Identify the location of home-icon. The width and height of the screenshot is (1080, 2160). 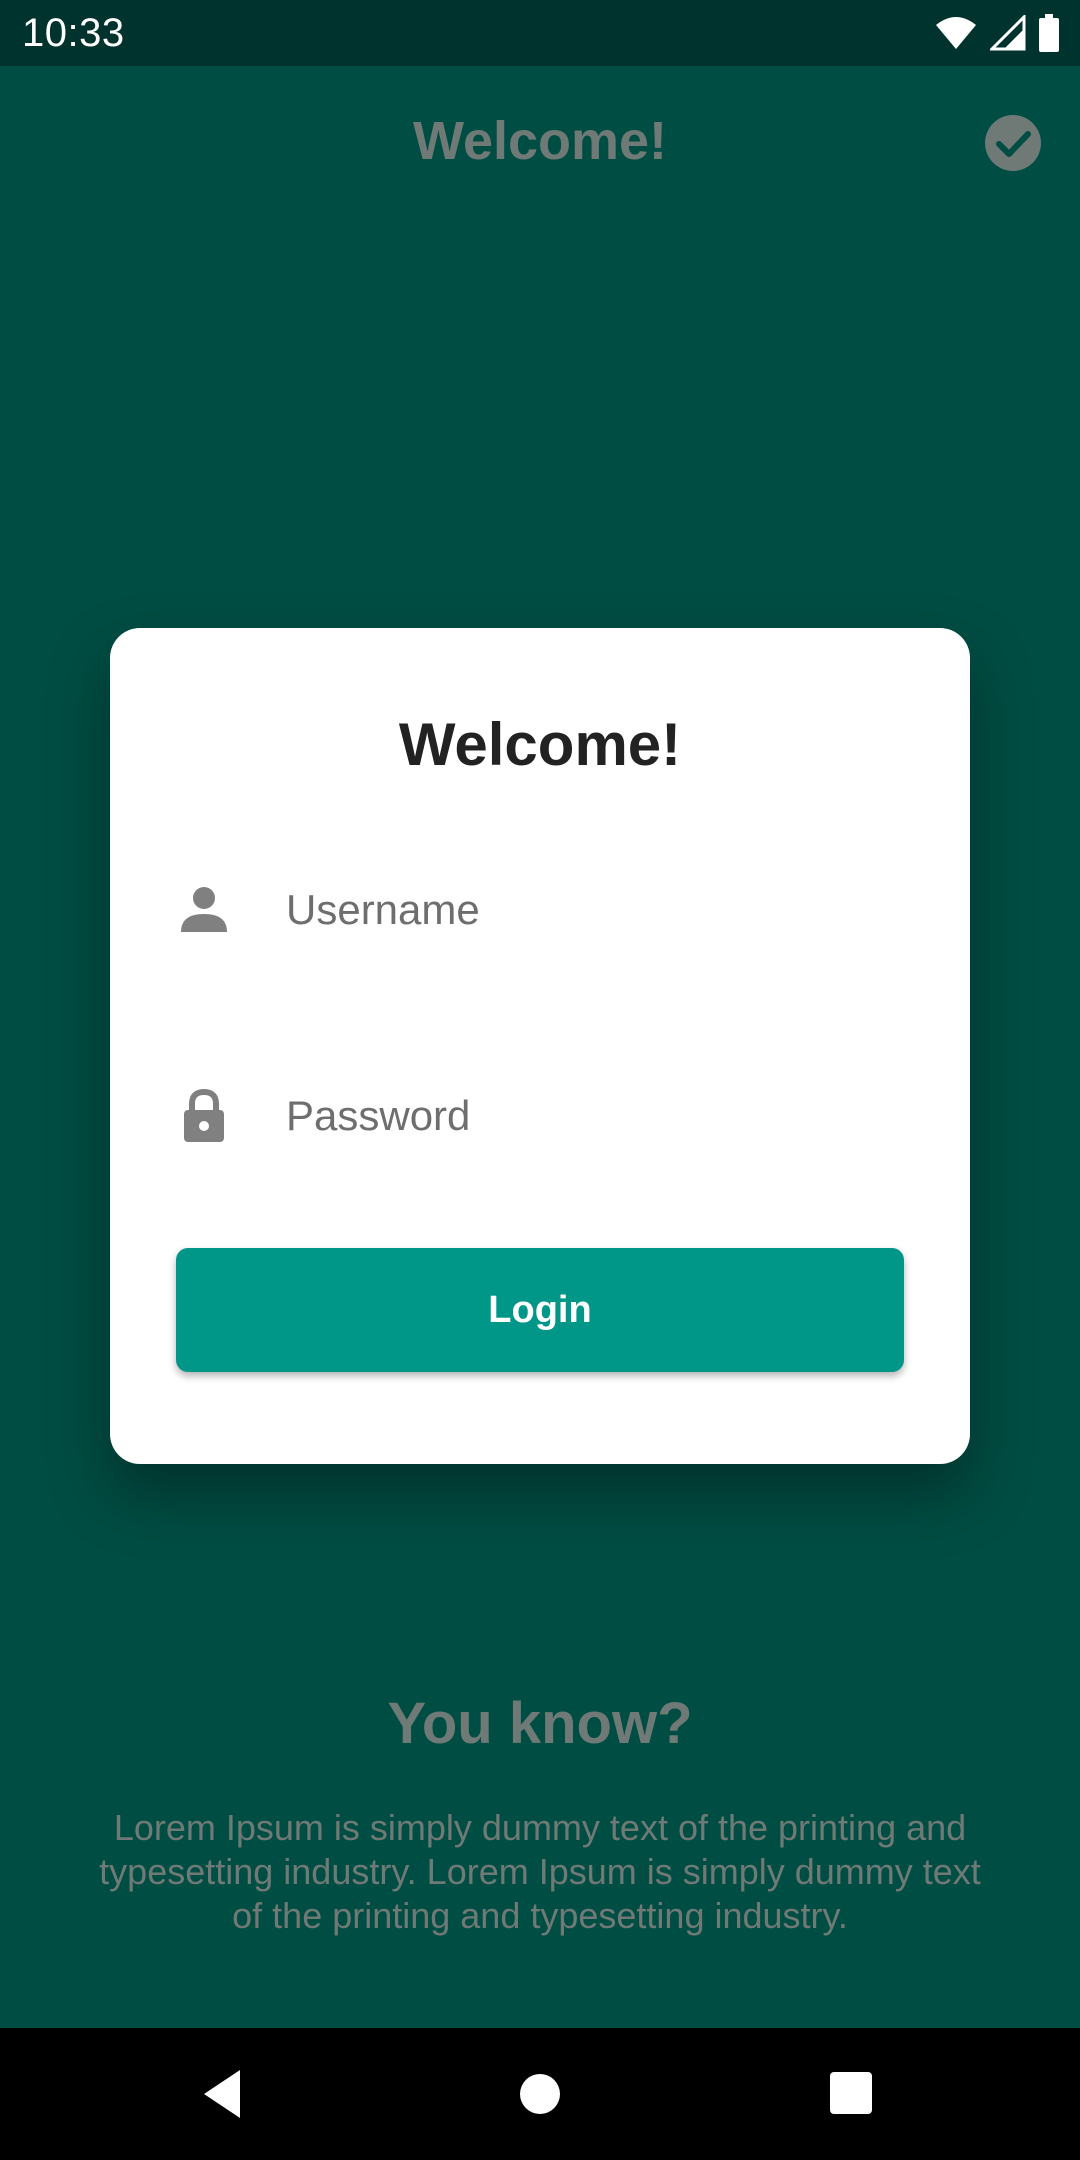
(540, 2094).